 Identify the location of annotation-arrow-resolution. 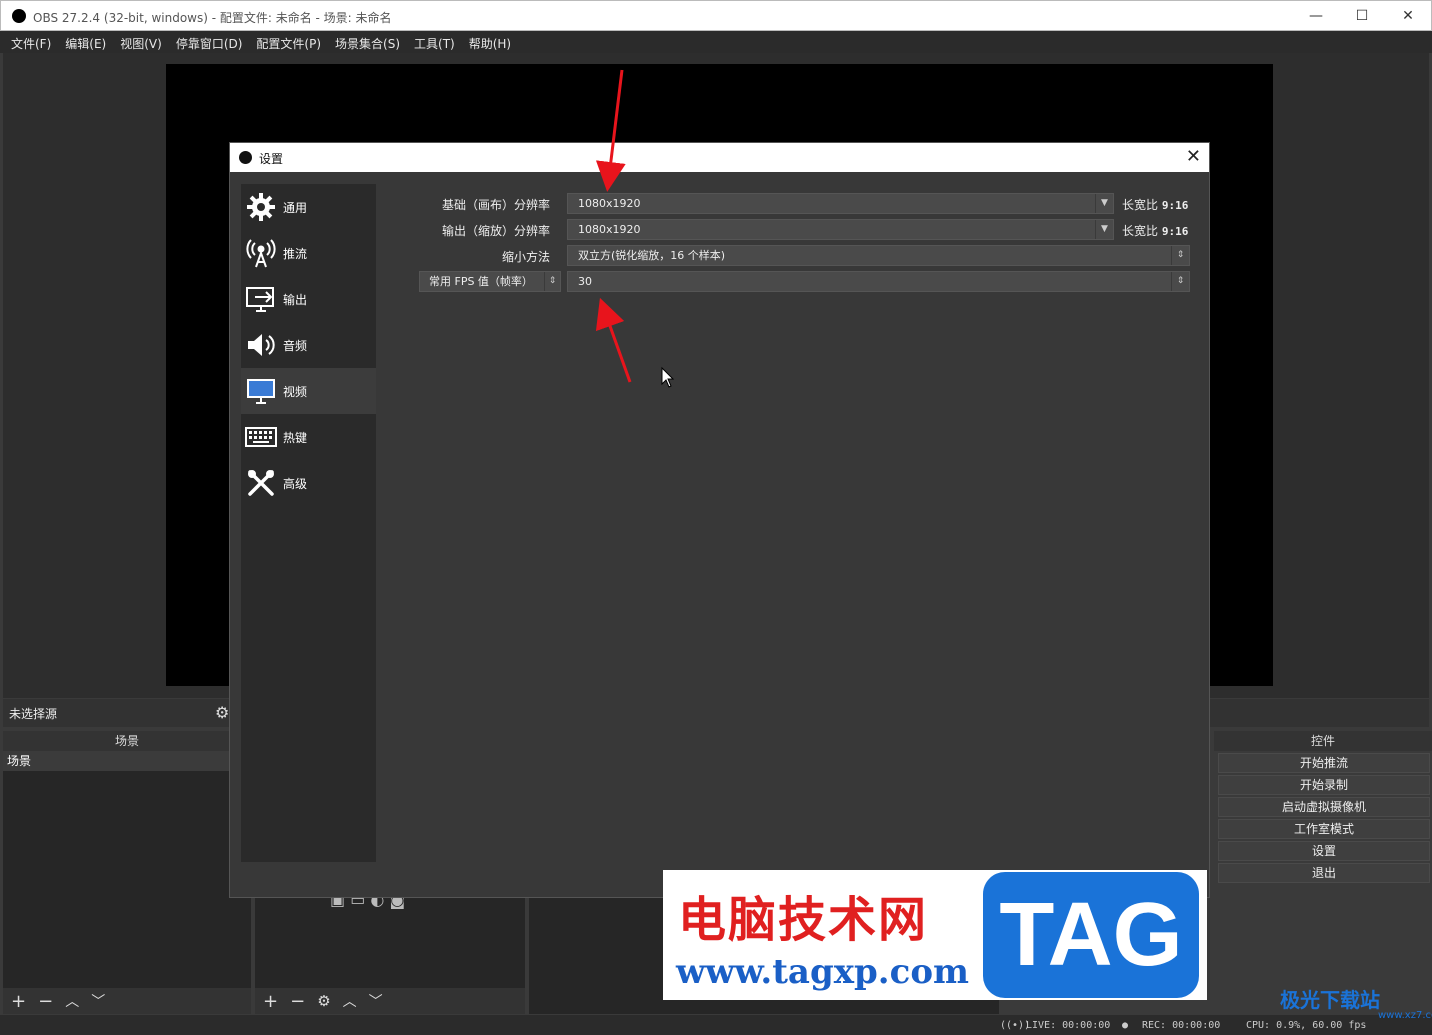
(610, 130).